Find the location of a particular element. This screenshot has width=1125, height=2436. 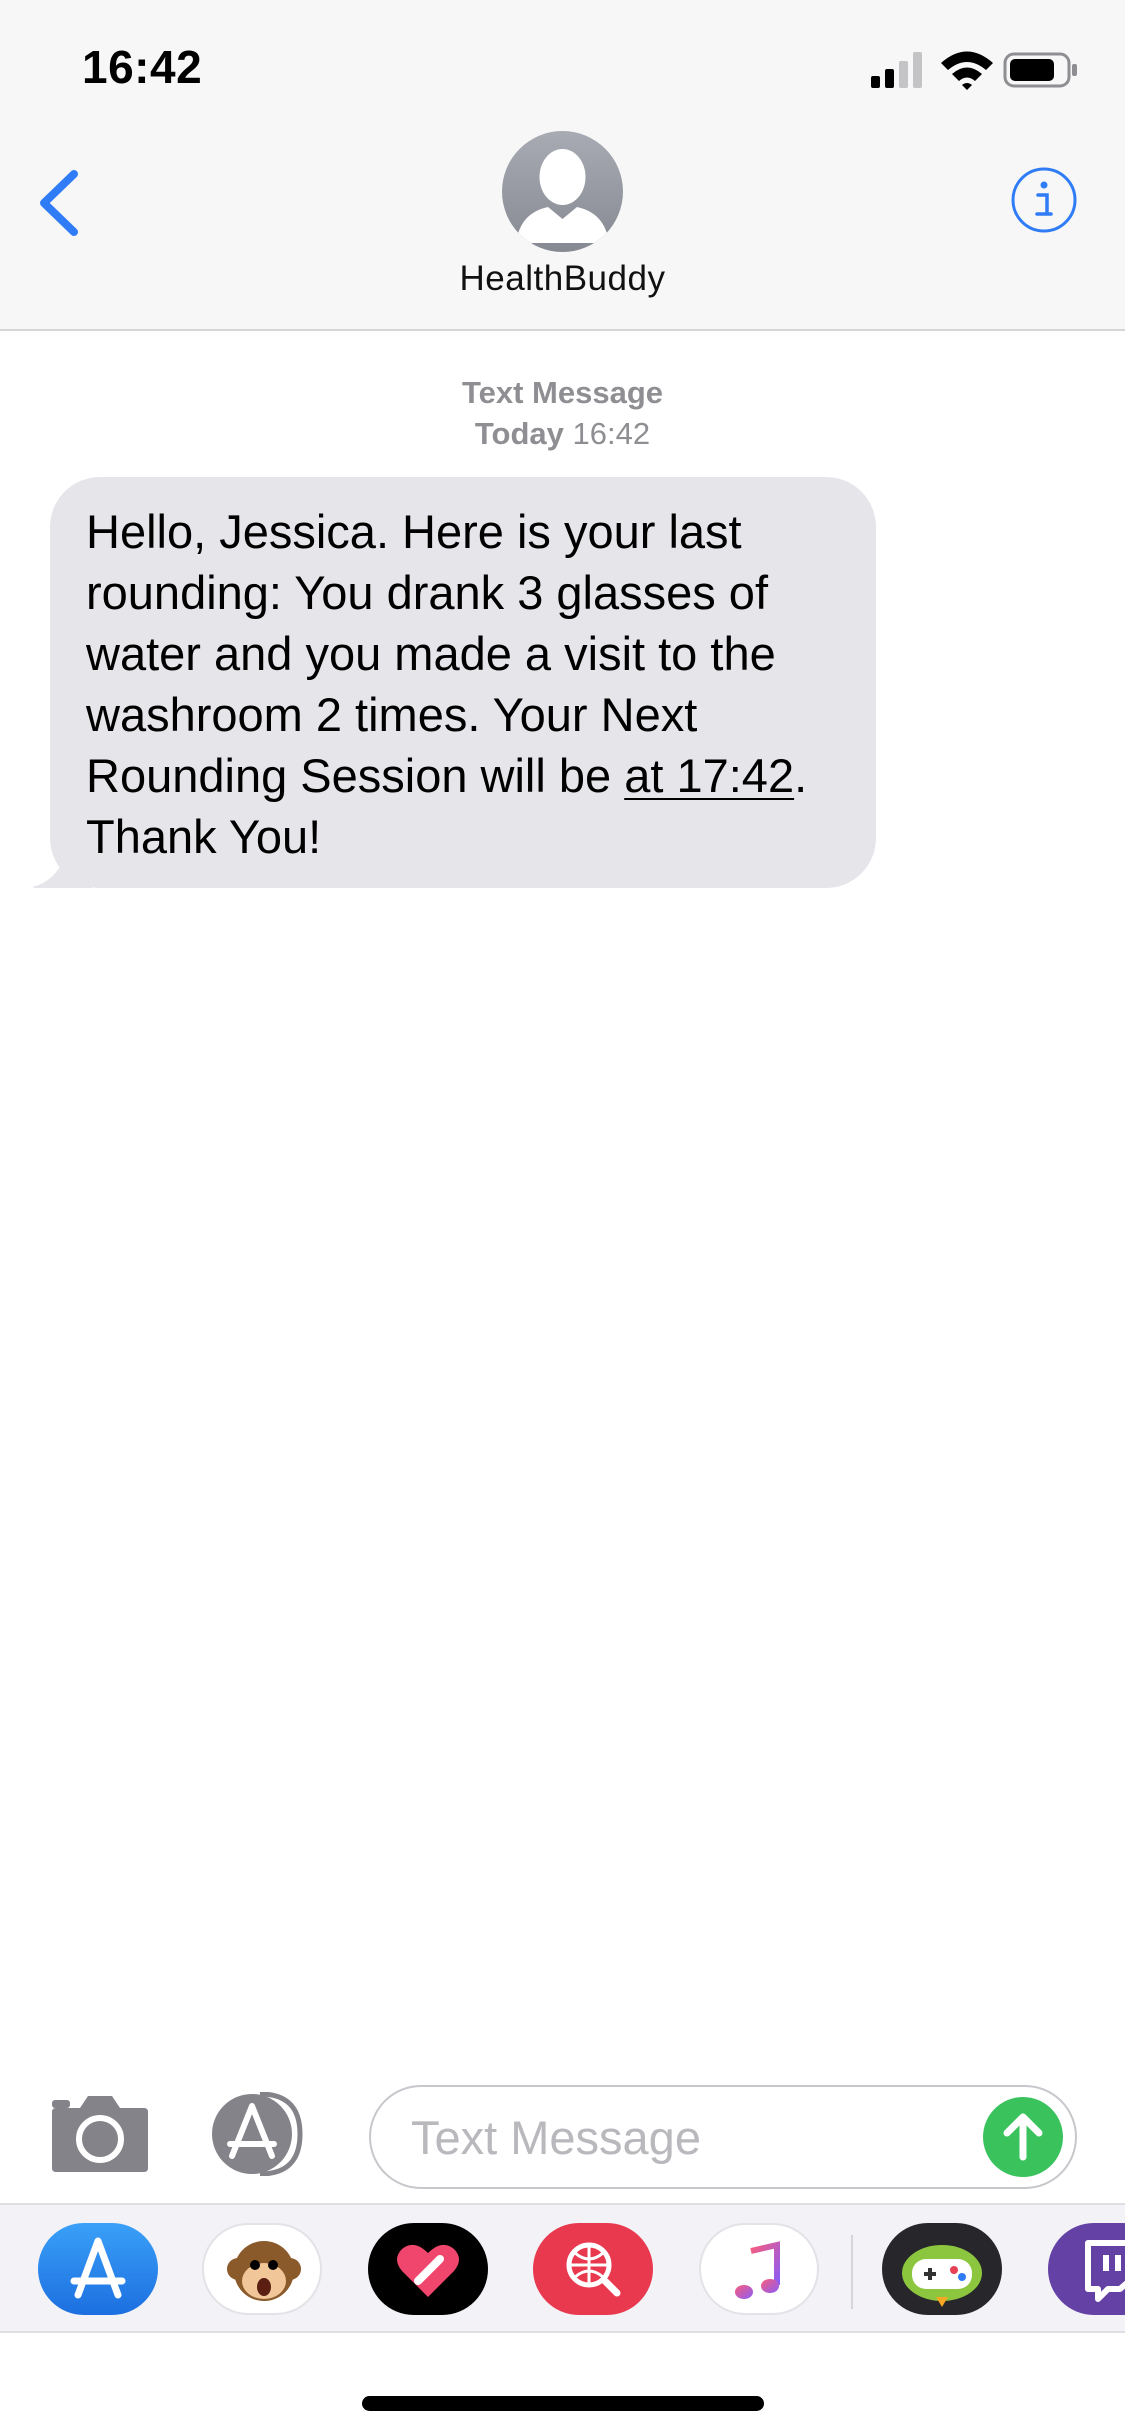

status-icons is located at coordinates (974, 70).